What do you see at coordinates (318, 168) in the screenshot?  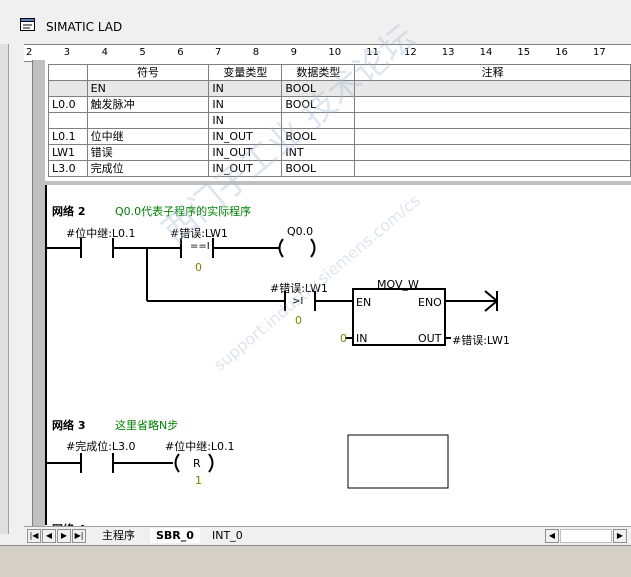 I see `row-data-type: BOOL` at bounding box center [318, 168].